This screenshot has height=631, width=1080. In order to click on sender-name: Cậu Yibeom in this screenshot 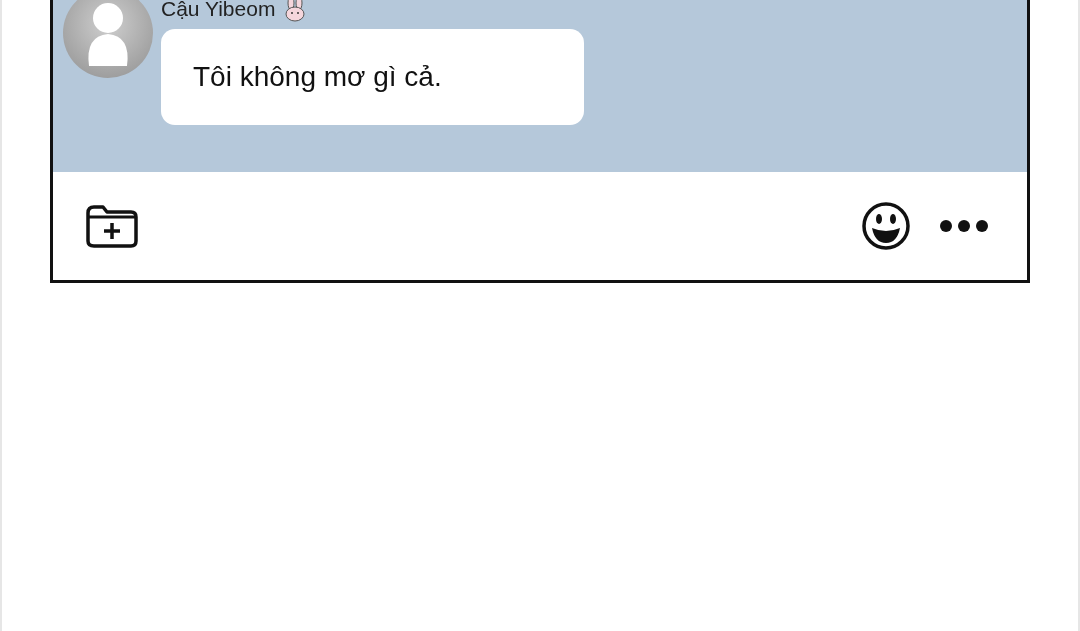, I will do `click(218, 10)`.